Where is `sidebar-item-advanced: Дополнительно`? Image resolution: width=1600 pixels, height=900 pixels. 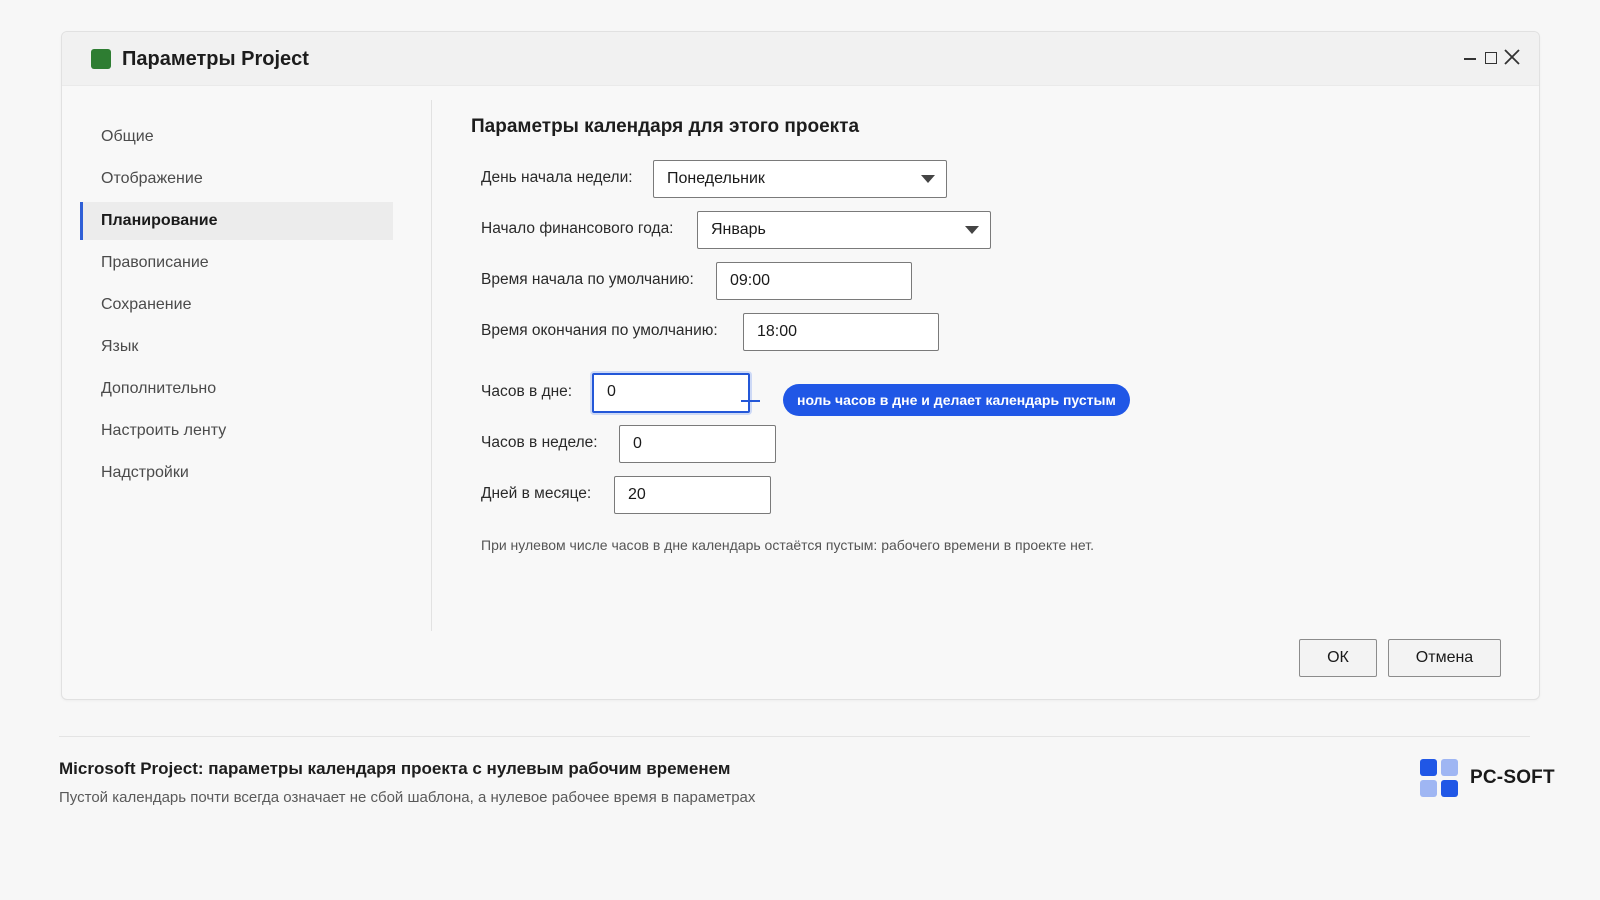
sidebar-item-advanced: Дополнительно is located at coordinates (236, 389).